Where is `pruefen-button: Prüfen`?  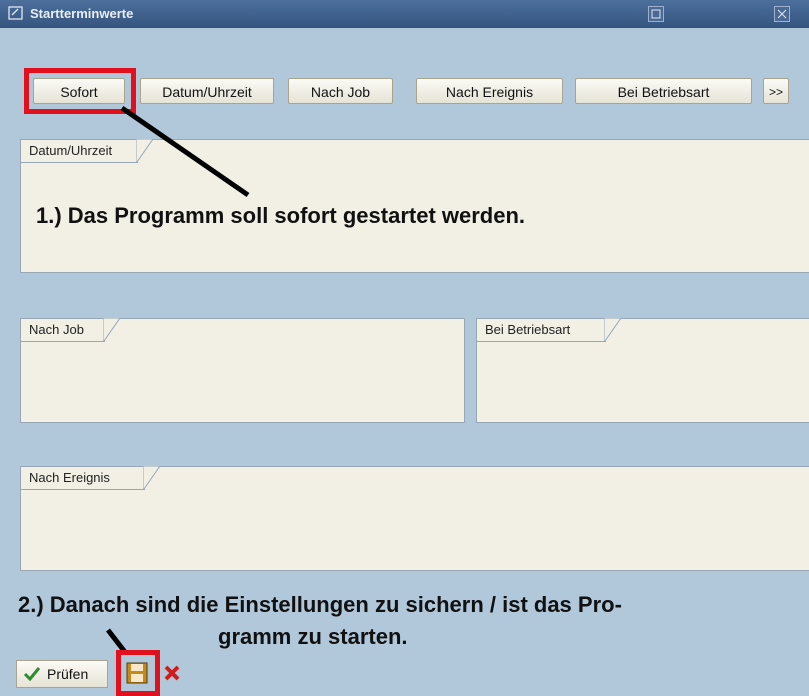 pruefen-button: Prüfen is located at coordinates (62, 674).